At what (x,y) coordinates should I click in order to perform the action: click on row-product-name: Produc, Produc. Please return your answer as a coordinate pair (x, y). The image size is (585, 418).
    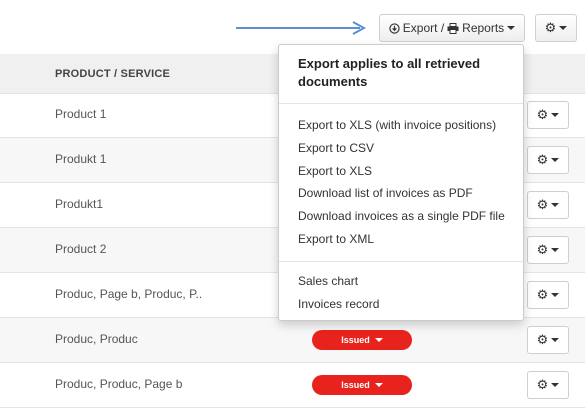
    Looking at the image, I should click on (96, 339).